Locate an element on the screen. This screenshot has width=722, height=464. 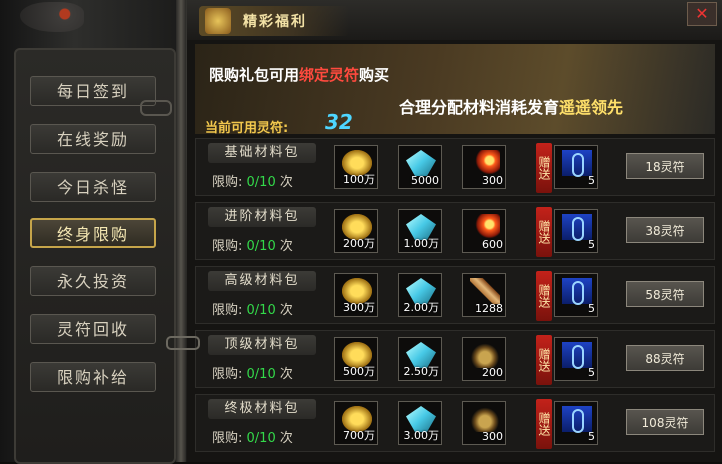
reward-quantity: 200 is located at coordinates (492, 372).